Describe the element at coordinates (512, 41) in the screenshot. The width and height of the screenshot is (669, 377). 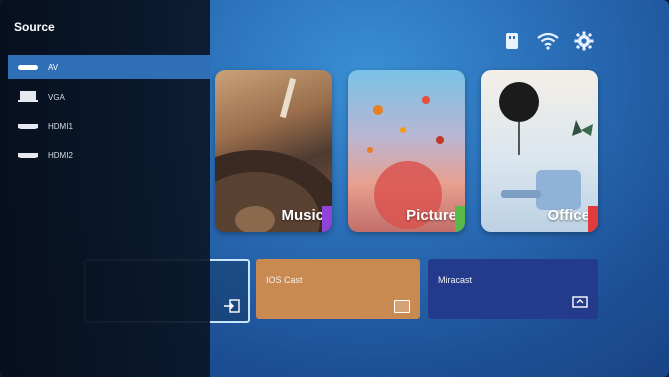
I see `usb-icon` at that location.